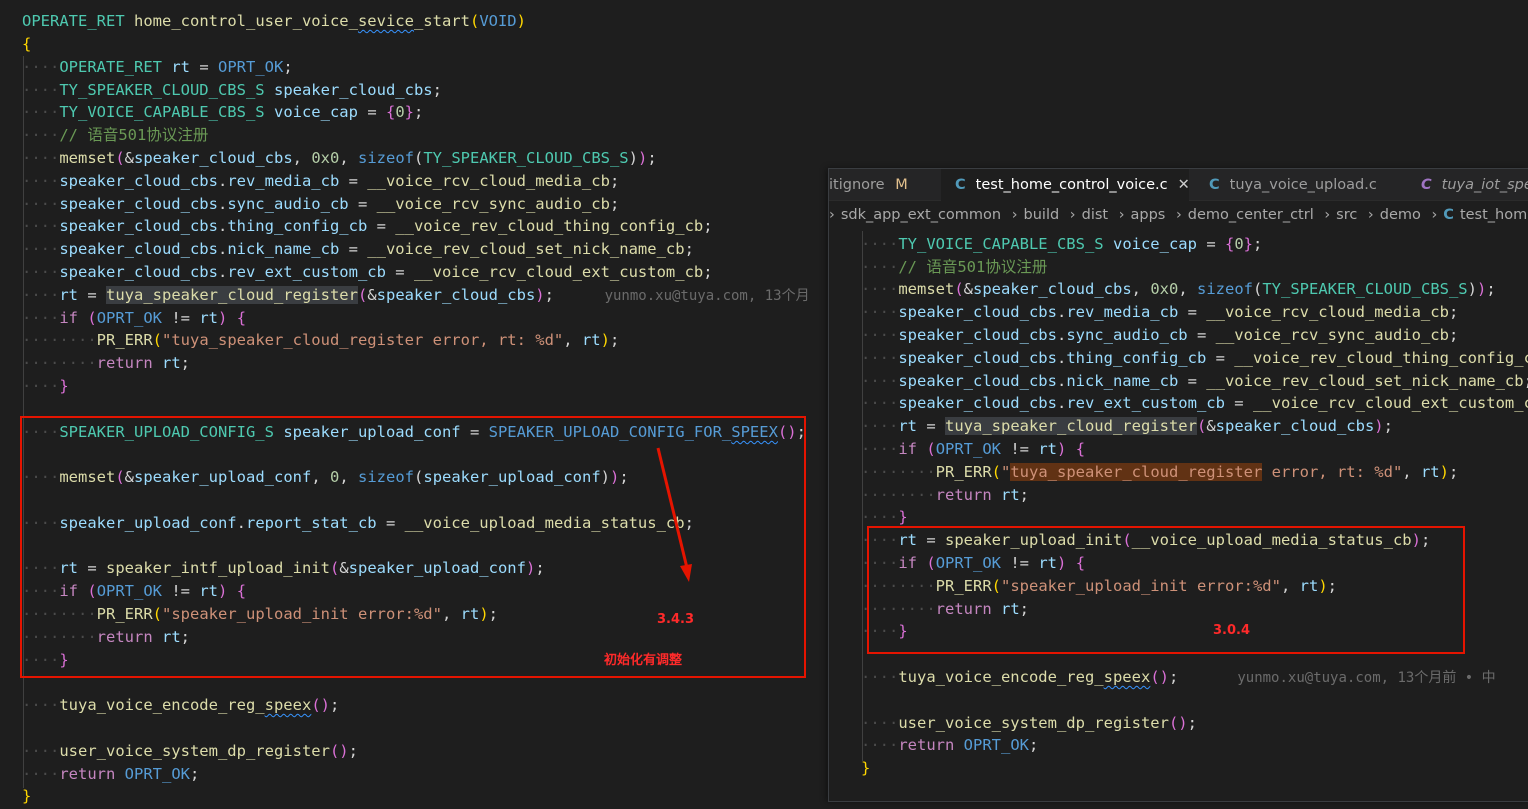 Image resolution: width=1528 pixels, height=809 pixels. Describe the element at coordinates (157, 67) in the screenshot. I see `code-line: ····OPERATE_RET rt = OPRT_OK;` at that location.